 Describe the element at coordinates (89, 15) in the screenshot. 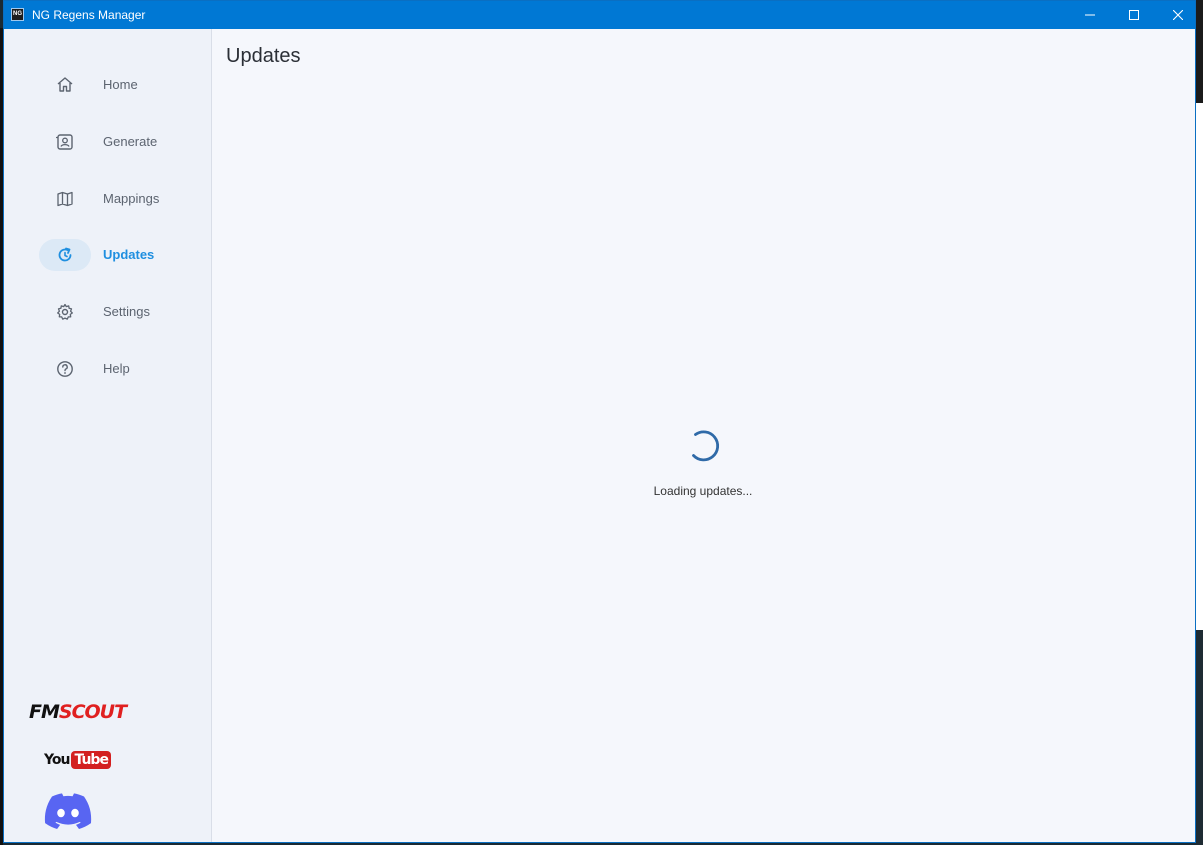

I see `window-title: NG Regens Manager` at that location.